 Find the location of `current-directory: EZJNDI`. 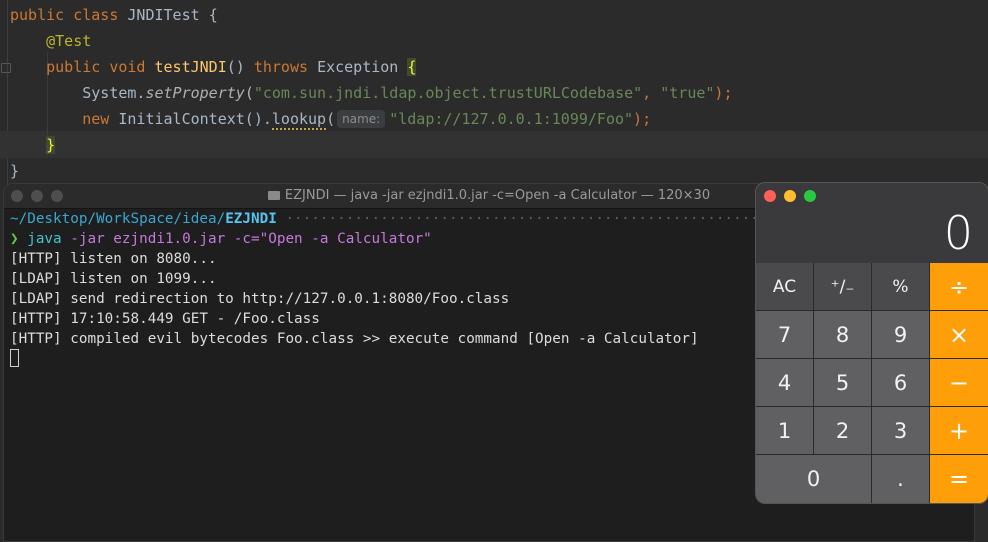

current-directory: EZJNDI is located at coordinates (251, 219).